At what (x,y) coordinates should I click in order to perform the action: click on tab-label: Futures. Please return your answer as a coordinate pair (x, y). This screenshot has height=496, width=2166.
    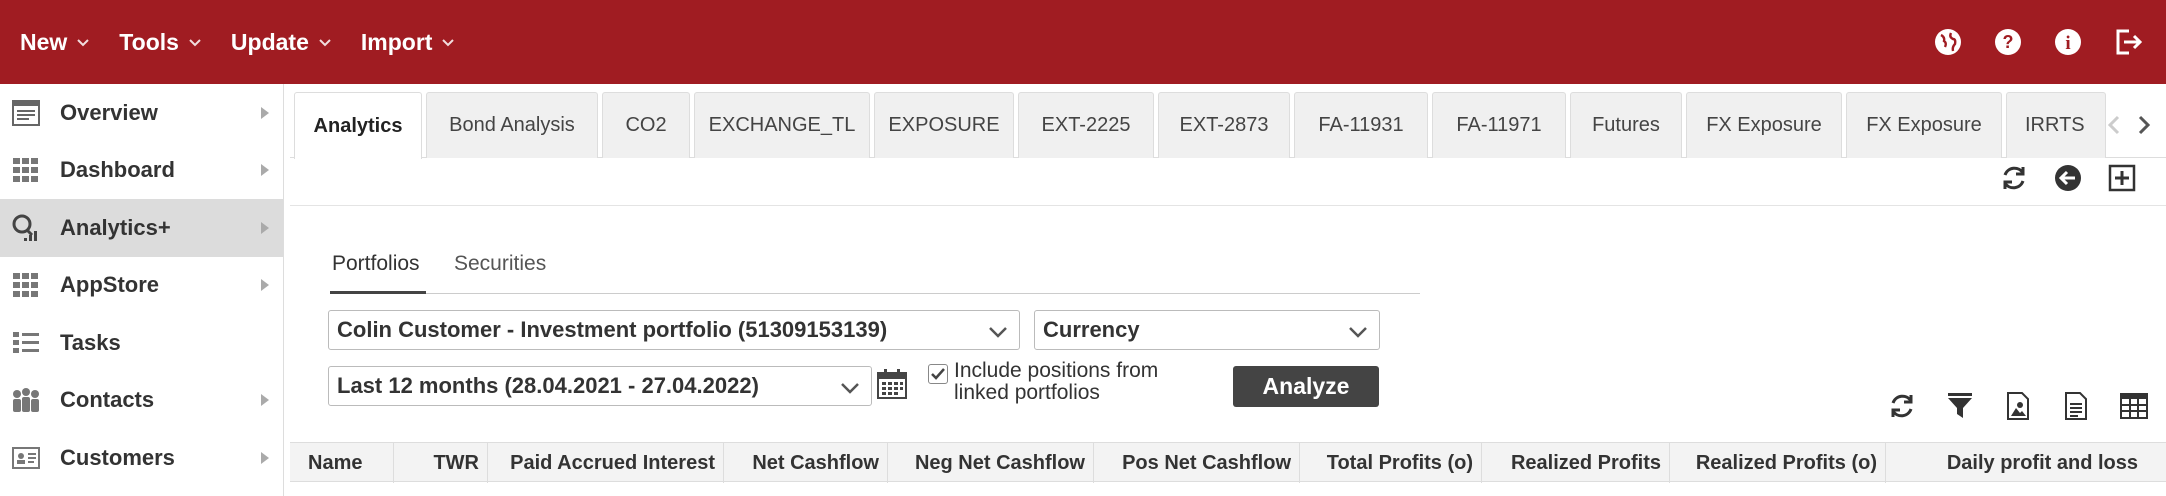
    Looking at the image, I should click on (1626, 125).